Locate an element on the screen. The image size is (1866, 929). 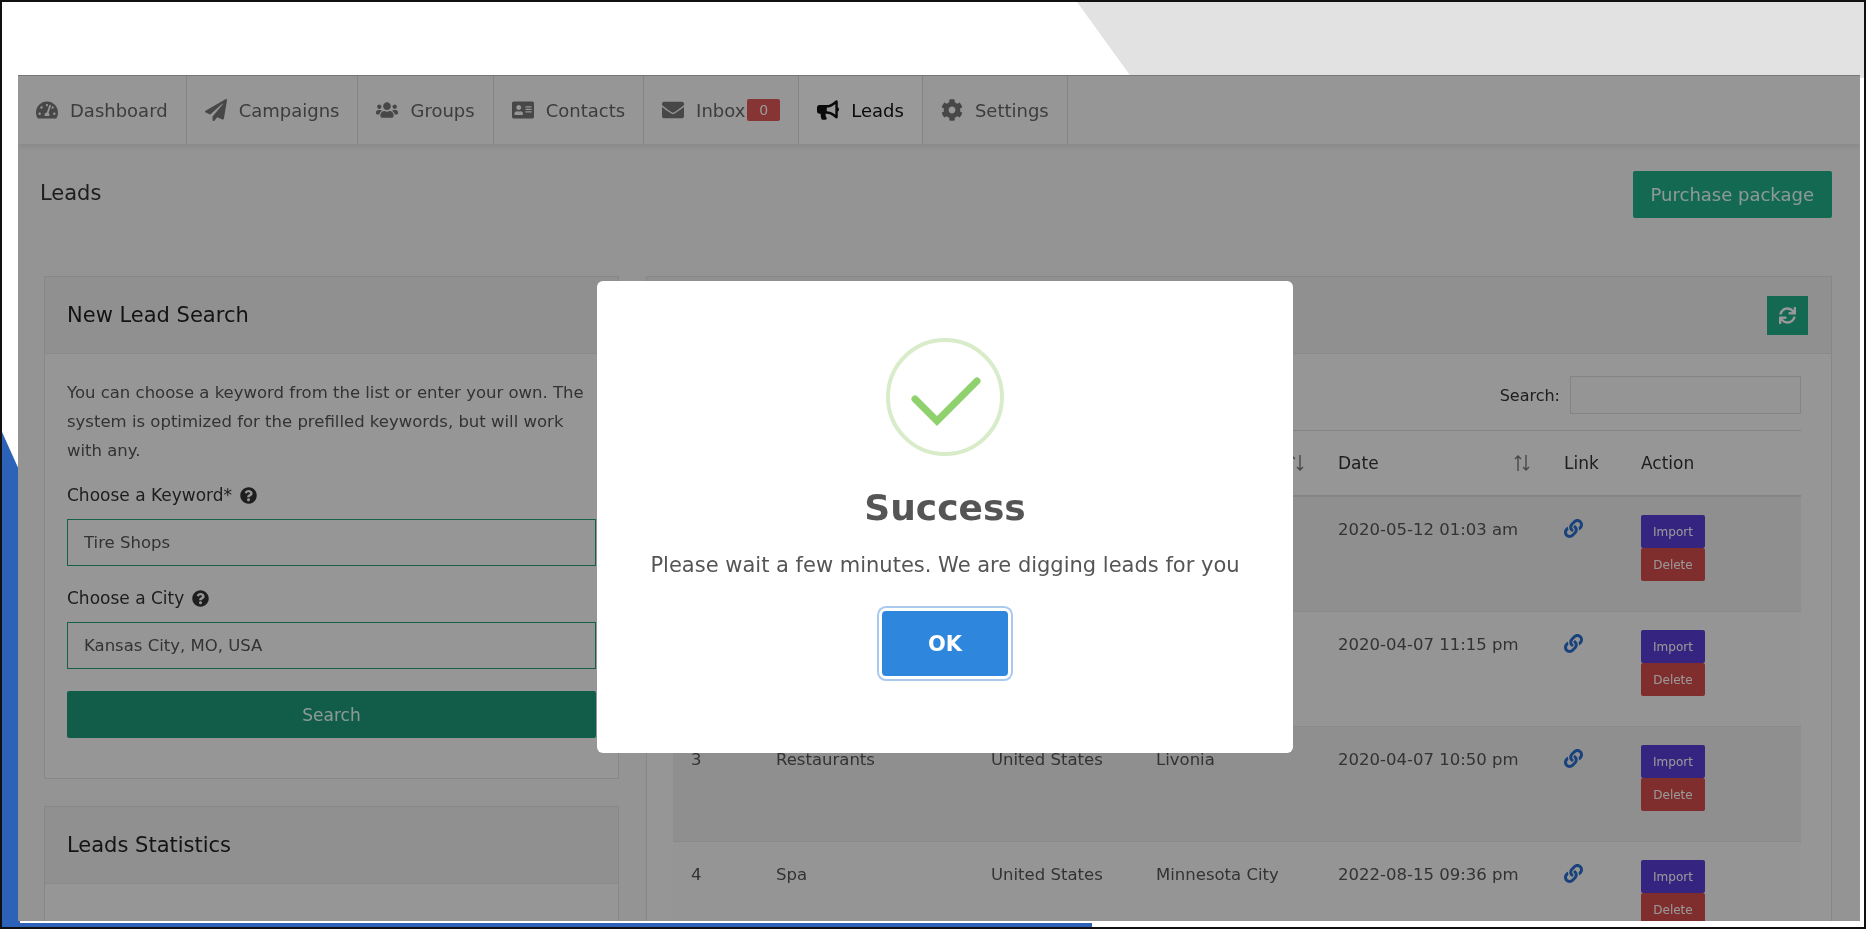
date-cell-text: 2020-05-12 01:03 am is located at coordinates (1428, 530).